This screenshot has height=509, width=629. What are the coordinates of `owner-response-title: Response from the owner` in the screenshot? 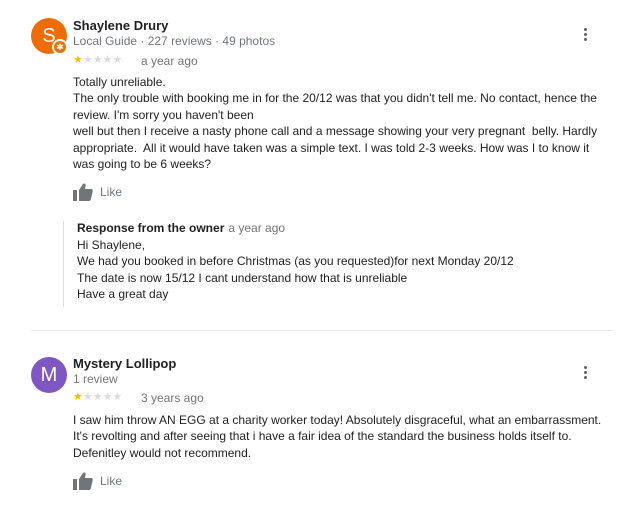 It's located at (151, 228).